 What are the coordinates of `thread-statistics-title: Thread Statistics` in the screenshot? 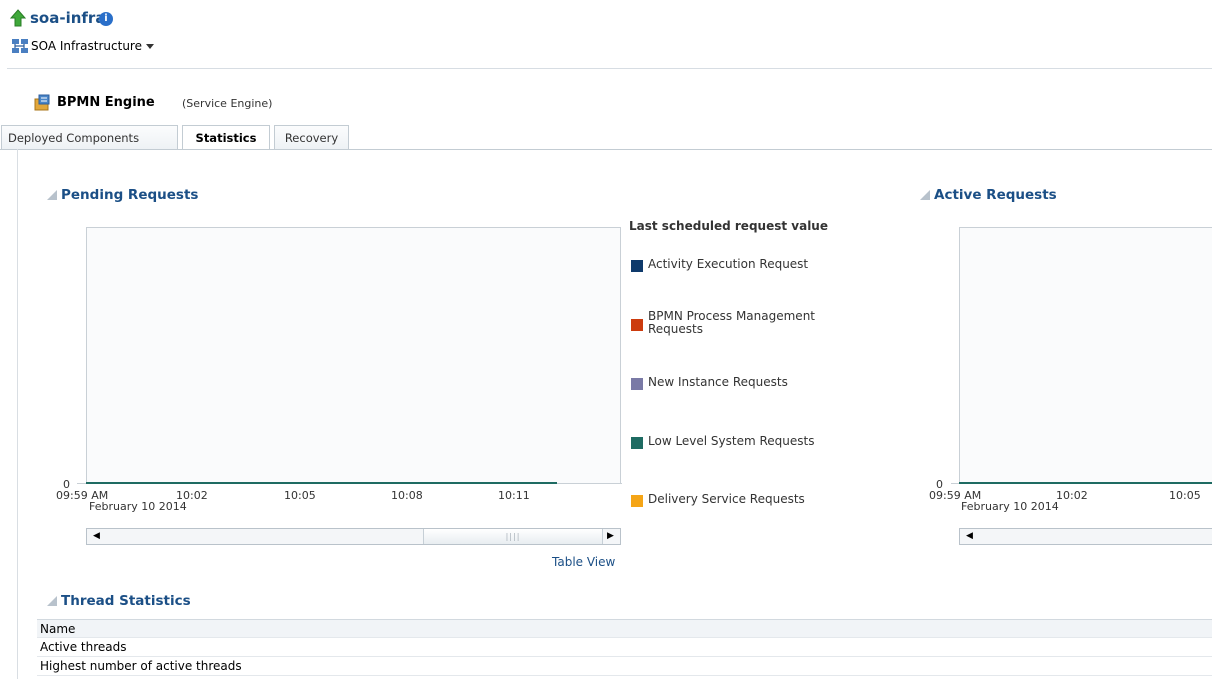 It's located at (126, 601).